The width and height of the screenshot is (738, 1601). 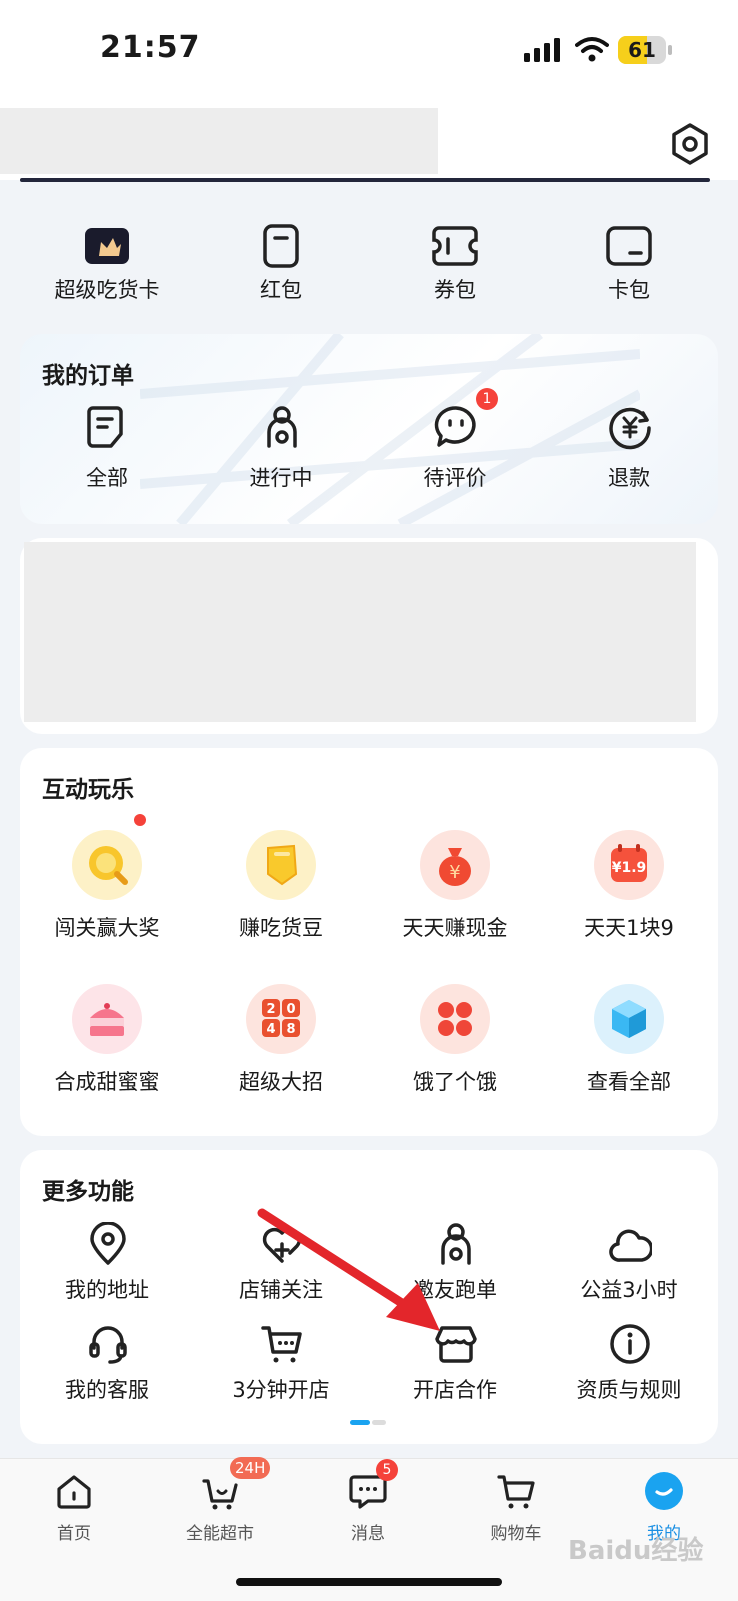 What do you see at coordinates (387, 1470) in the screenshot?
I see `messages-count-badge: 5` at bounding box center [387, 1470].